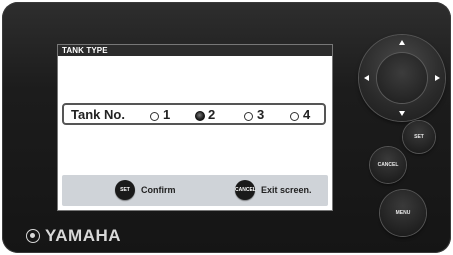  What do you see at coordinates (195, 190) in the screenshot?
I see `help-footer: SET Confirm CANCEL Exit screen.` at bounding box center [195, 190].